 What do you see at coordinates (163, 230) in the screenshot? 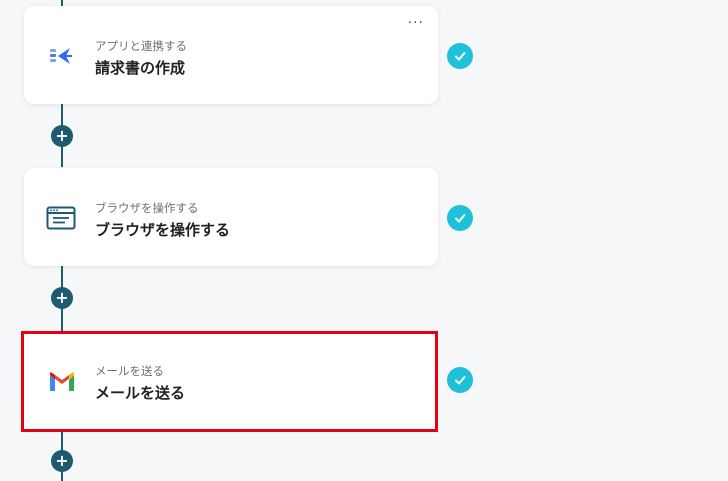
I see `step-title: ブラウザを操作する` at bounding box center [163, 230].